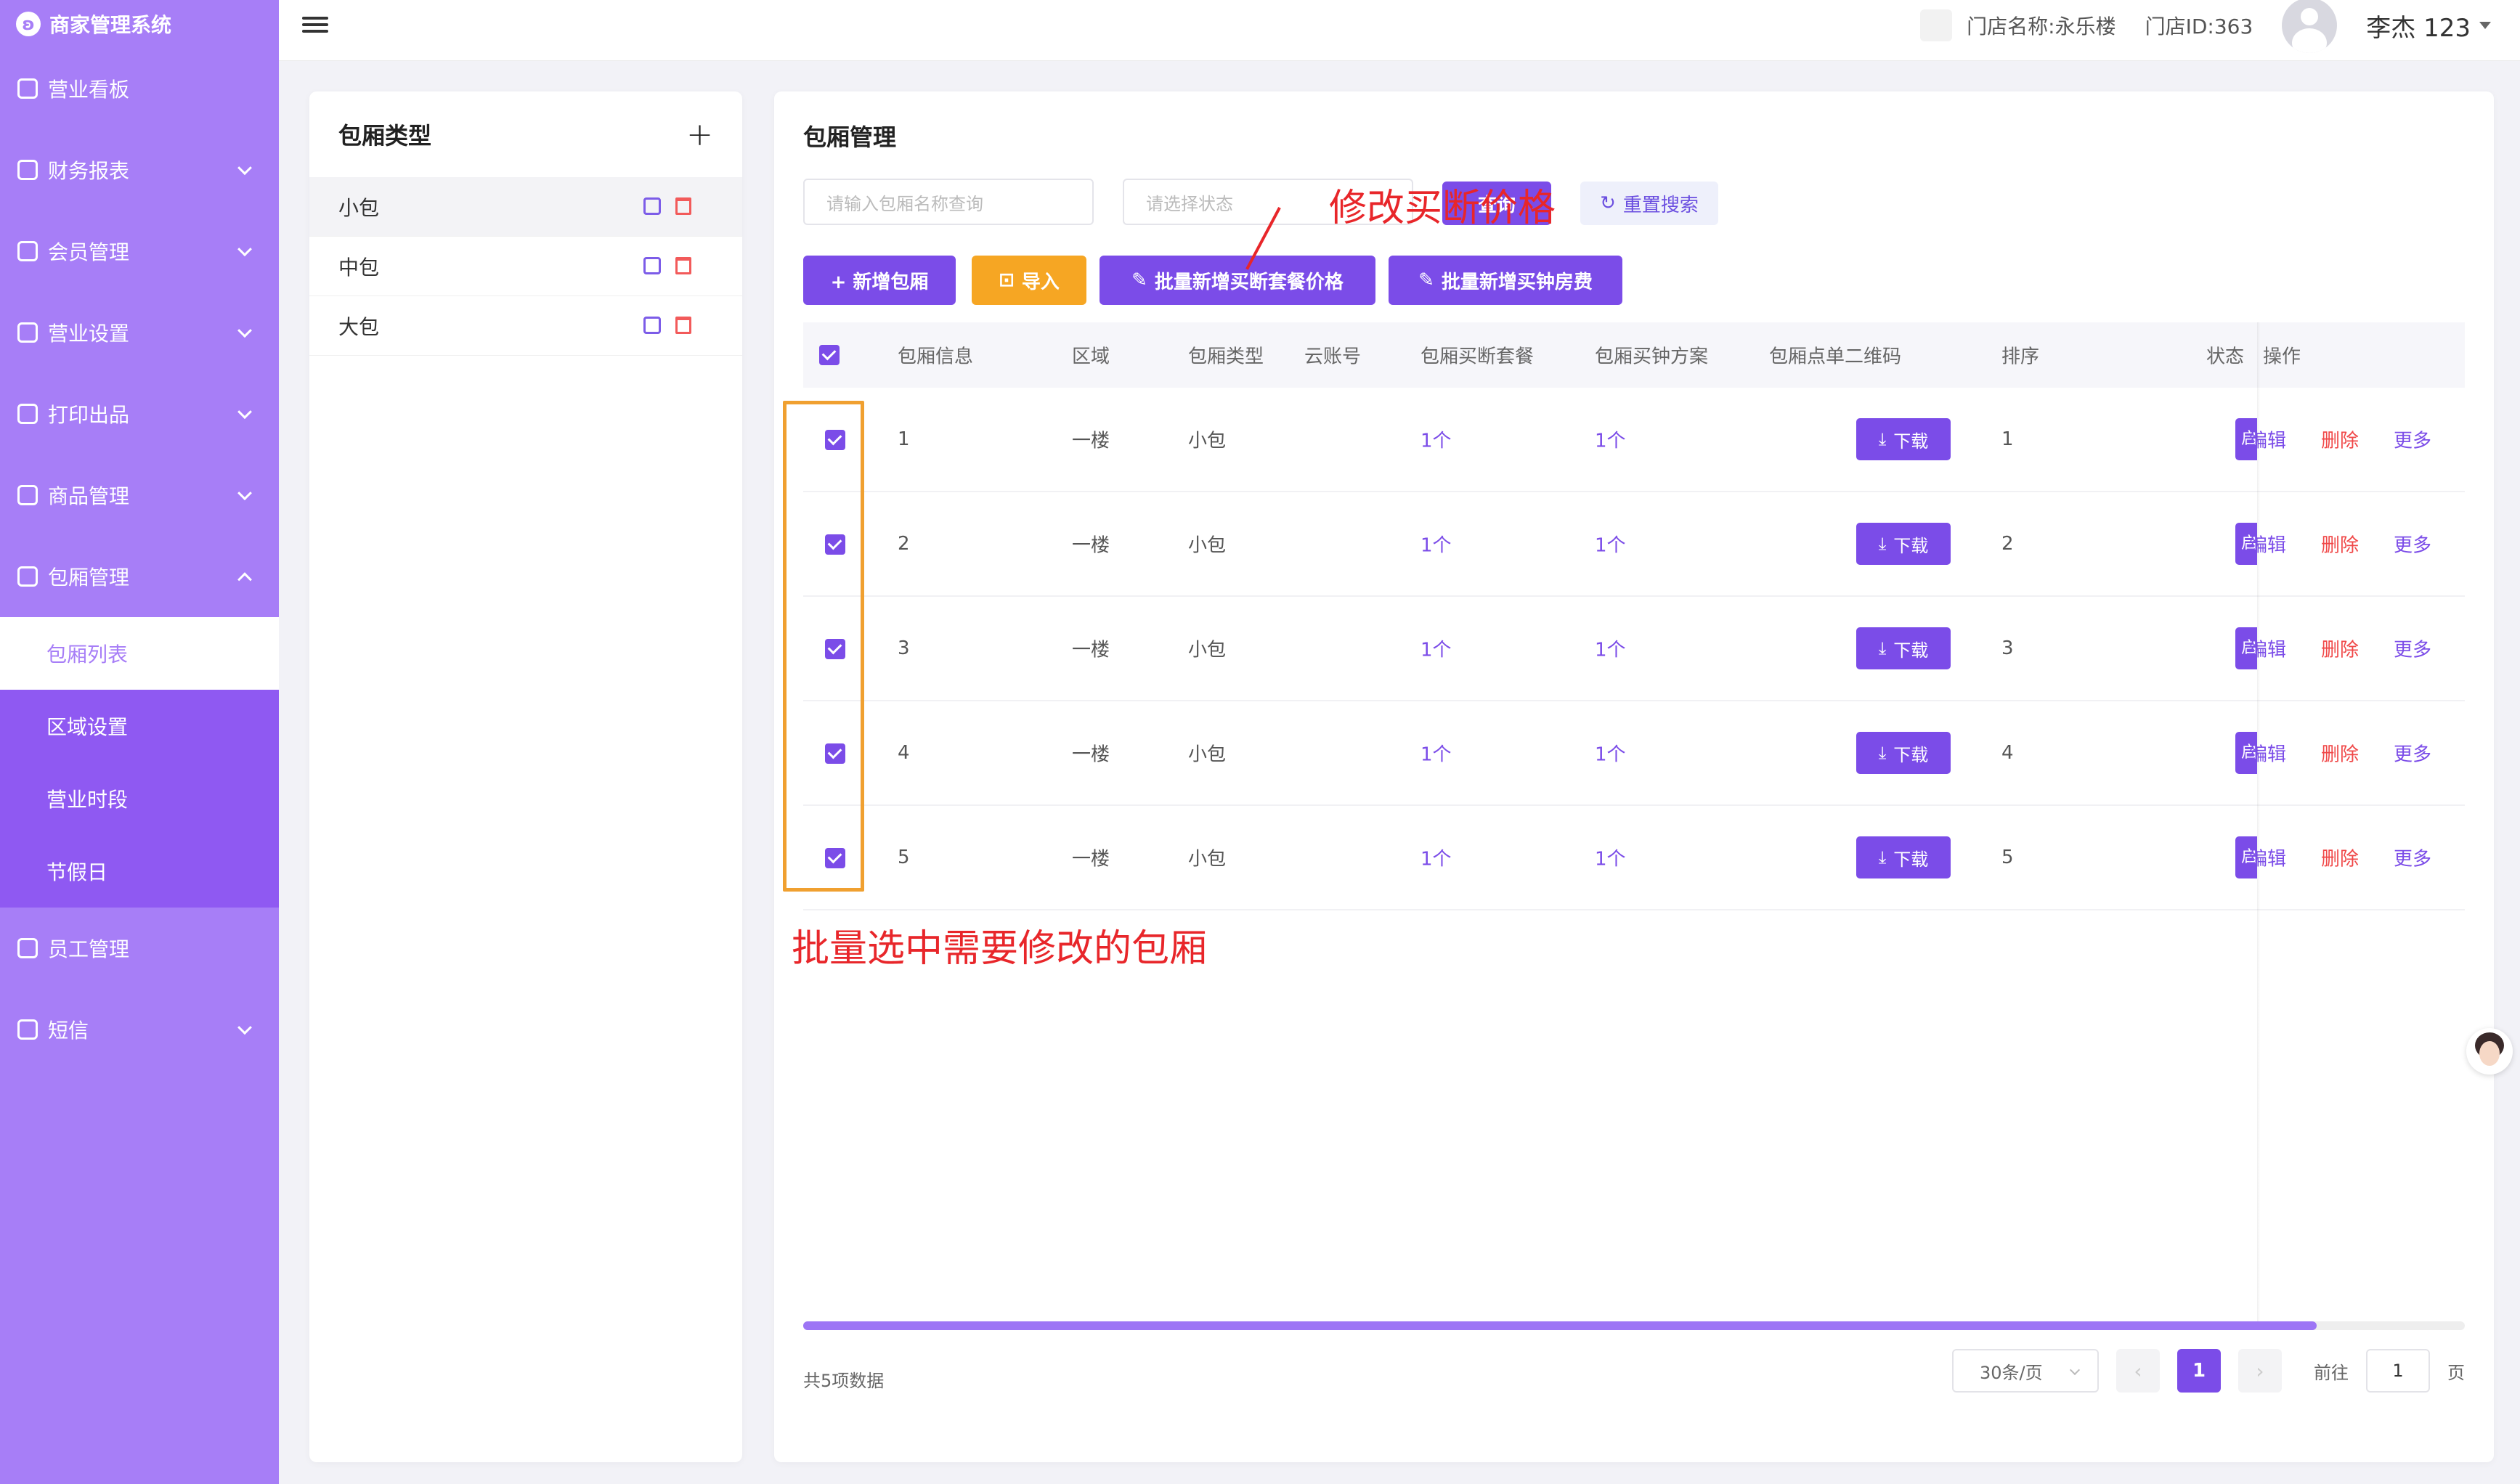 The image size is (2520, 1484). I want to click on printer-icon, so click(27, 414).